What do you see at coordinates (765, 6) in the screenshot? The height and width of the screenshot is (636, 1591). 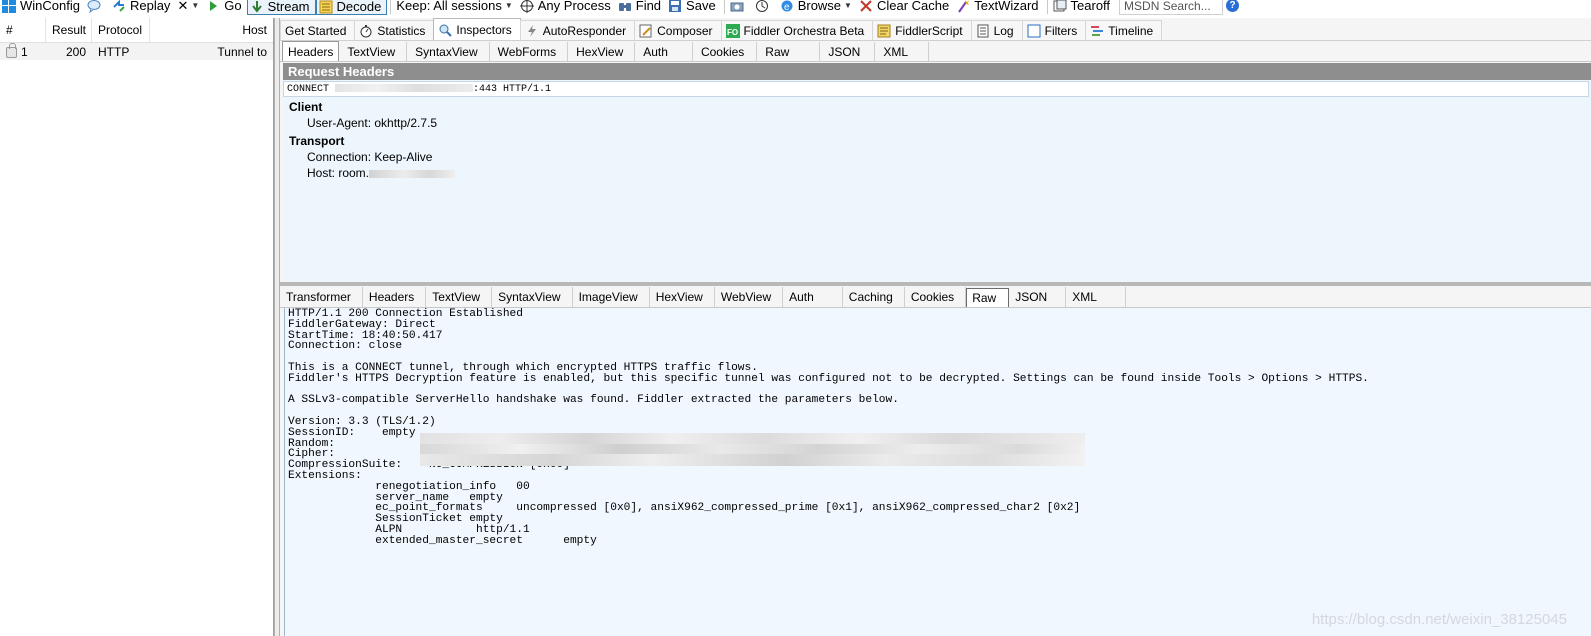 I see `timer-button` at bounding box center [765, 6].